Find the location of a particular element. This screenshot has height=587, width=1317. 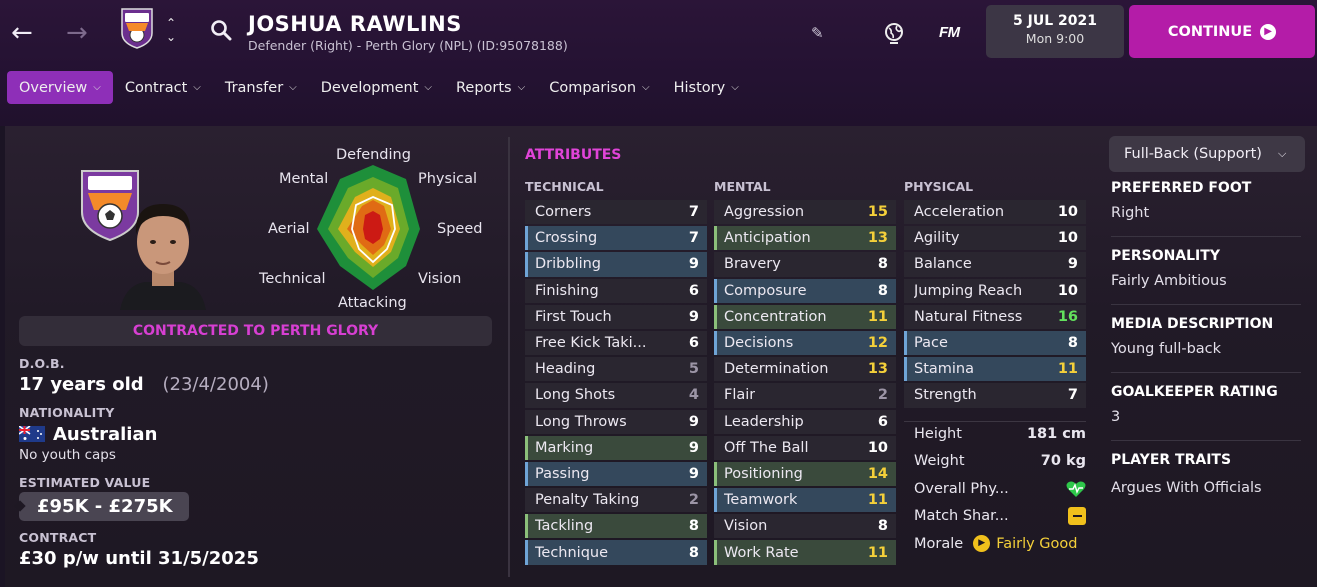

date-display: 5 JUL 2021 Mon 9:00 is located at coordinates (1055, 31).